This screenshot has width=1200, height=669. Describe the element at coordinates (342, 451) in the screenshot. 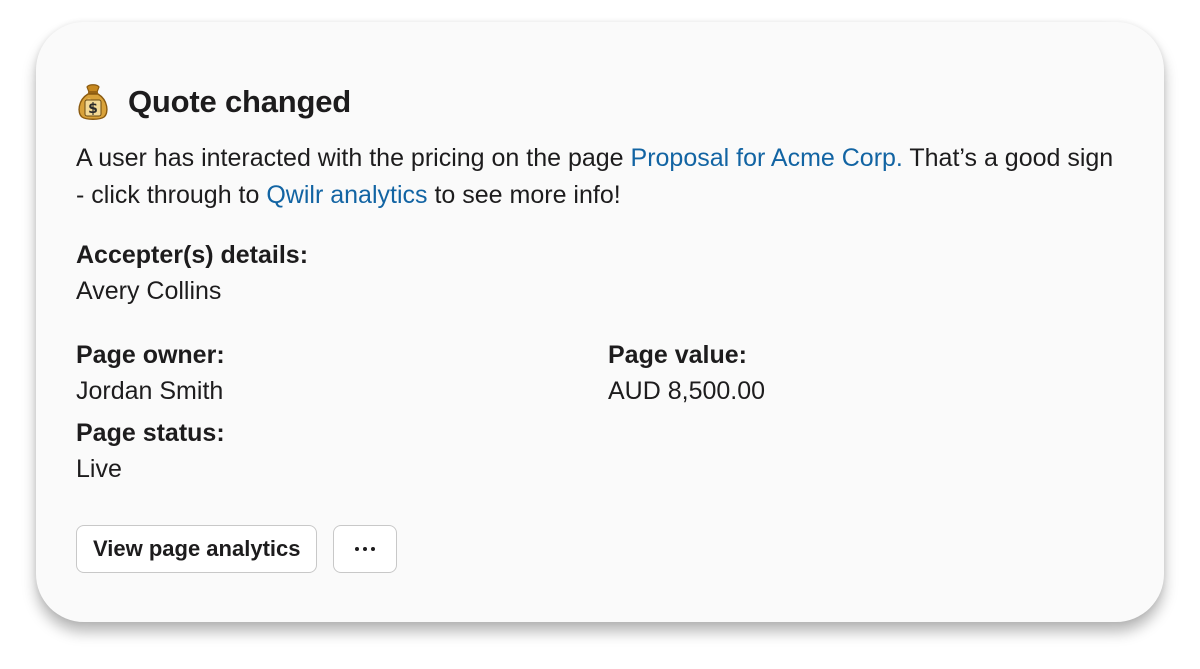

I see `page-status-field: Page status: Live` at that location.